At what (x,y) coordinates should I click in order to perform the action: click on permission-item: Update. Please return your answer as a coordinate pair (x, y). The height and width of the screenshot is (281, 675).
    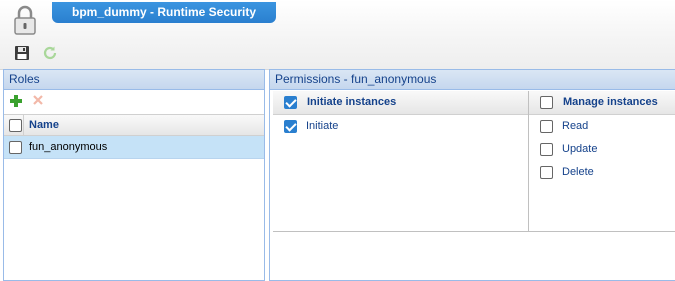
    Looking at the image, I should click on (602, 149).